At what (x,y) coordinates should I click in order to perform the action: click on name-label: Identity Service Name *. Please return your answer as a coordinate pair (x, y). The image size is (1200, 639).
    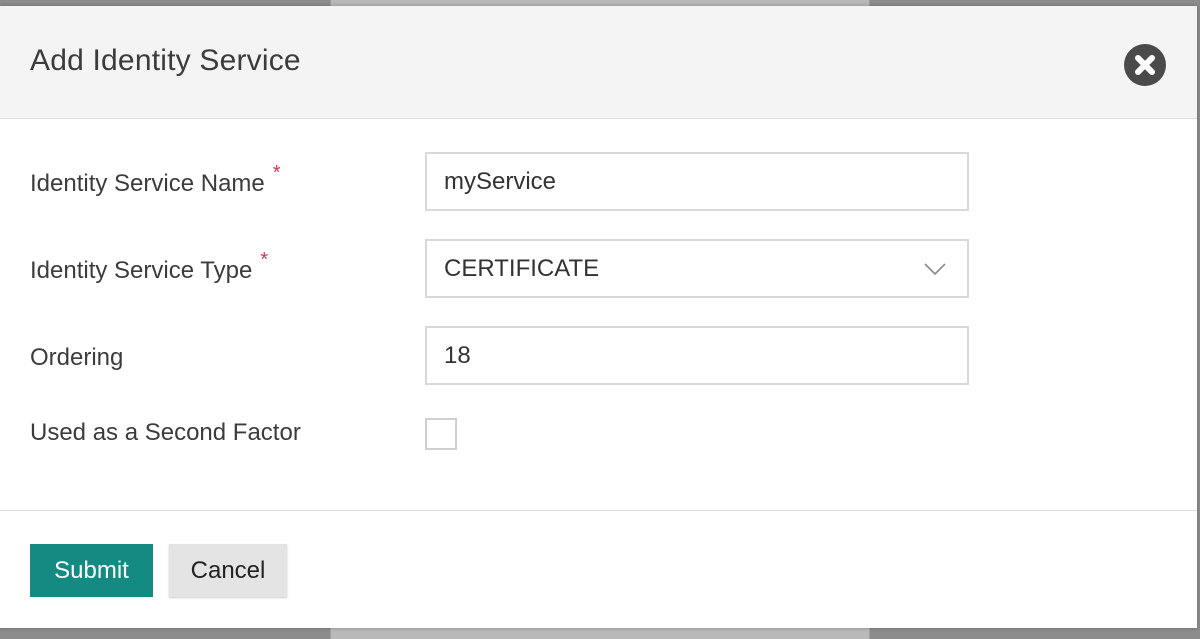
    Looking at the image, I should click on (155, 179).